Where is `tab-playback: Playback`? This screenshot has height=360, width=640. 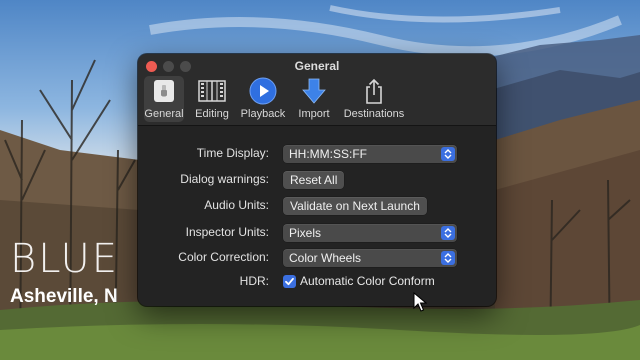
tab-playback: Playback is located at coordinates (263, 99).